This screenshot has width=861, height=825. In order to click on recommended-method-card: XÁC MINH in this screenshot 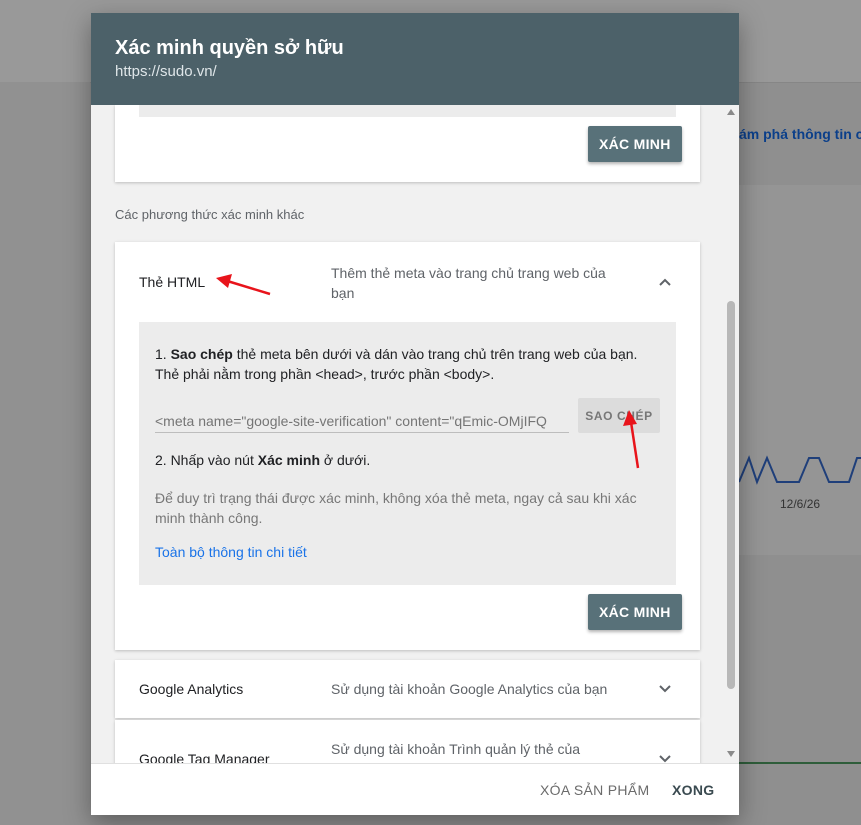, I will do `click(407, 143)`.